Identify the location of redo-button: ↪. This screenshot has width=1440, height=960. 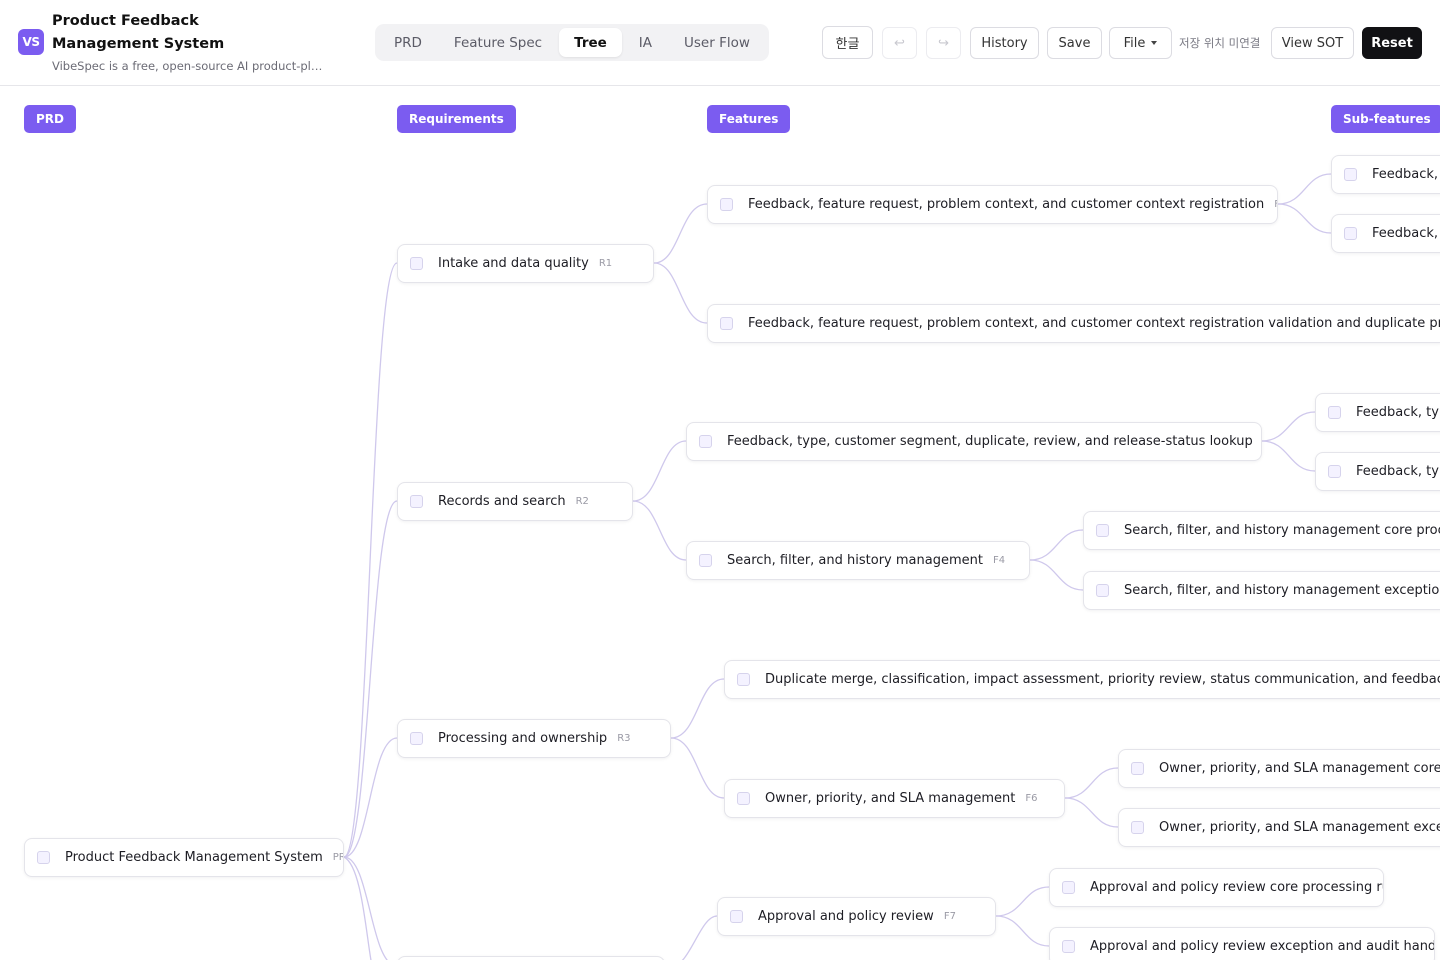
(943, 43).